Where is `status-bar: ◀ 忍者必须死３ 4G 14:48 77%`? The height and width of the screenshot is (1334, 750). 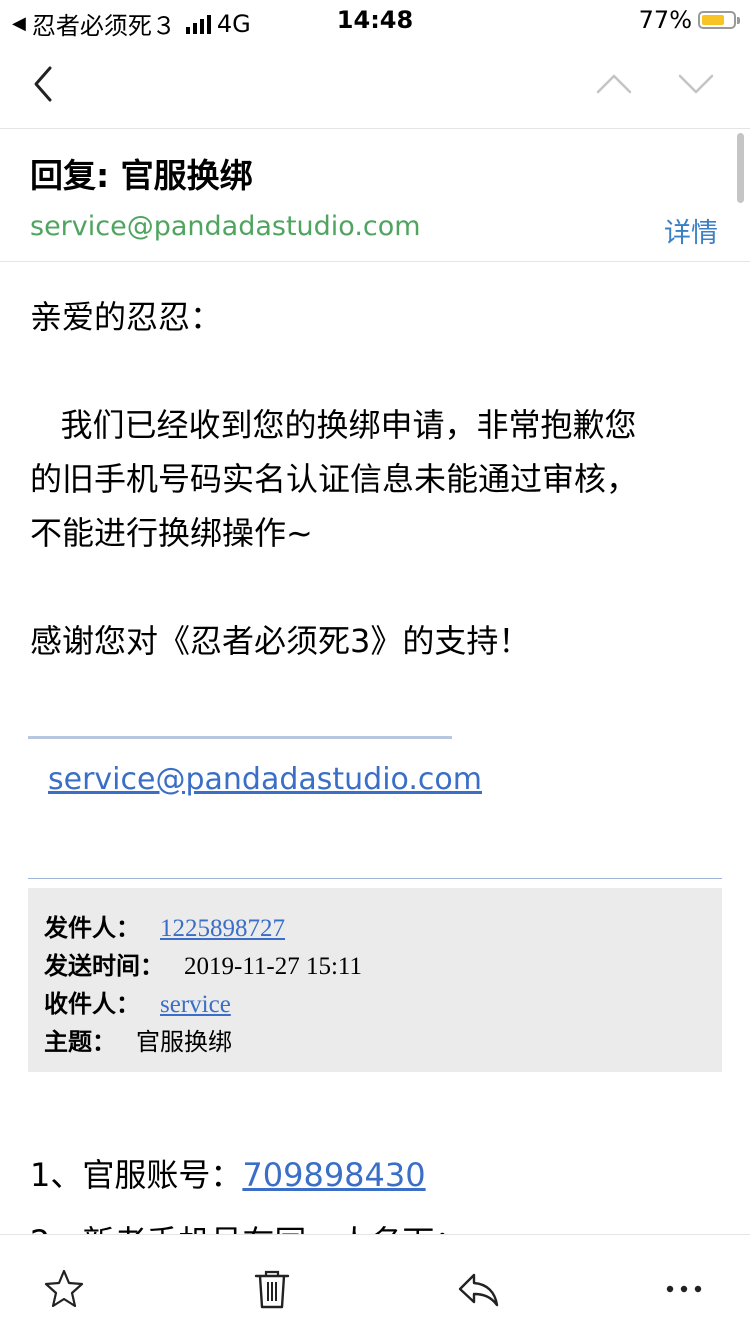 status-bar: ◀ 忍者必须死３ 4G 14:48 77% is located at coordinates (375, 20).